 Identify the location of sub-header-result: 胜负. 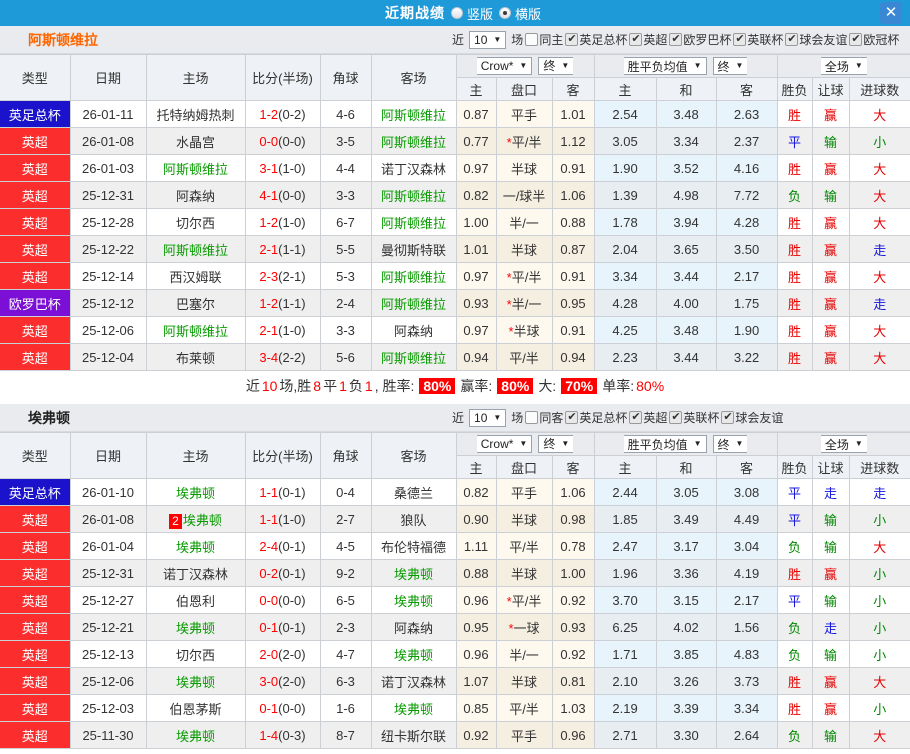
(794, 89).